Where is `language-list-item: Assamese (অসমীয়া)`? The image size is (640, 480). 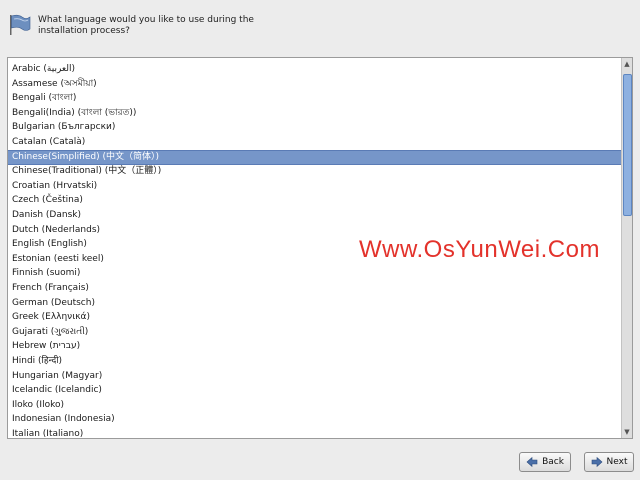 language-list-item: Assamese (অসমীয়া) is located at coordinates (315, 84).